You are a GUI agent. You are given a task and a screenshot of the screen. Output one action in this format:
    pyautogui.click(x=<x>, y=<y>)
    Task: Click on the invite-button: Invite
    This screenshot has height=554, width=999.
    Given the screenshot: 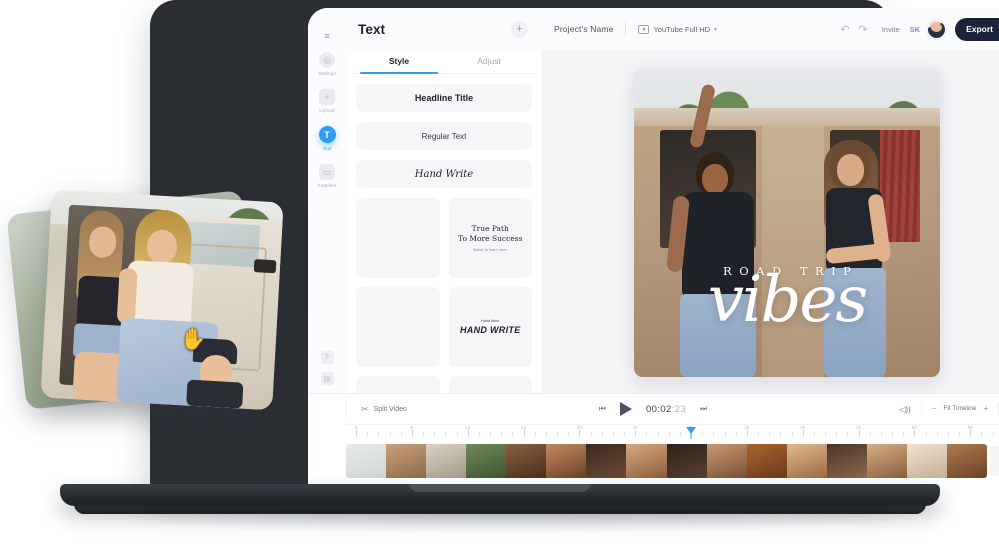 What is the action you would take?
    pyautogui.click(x=891, y=29)
    